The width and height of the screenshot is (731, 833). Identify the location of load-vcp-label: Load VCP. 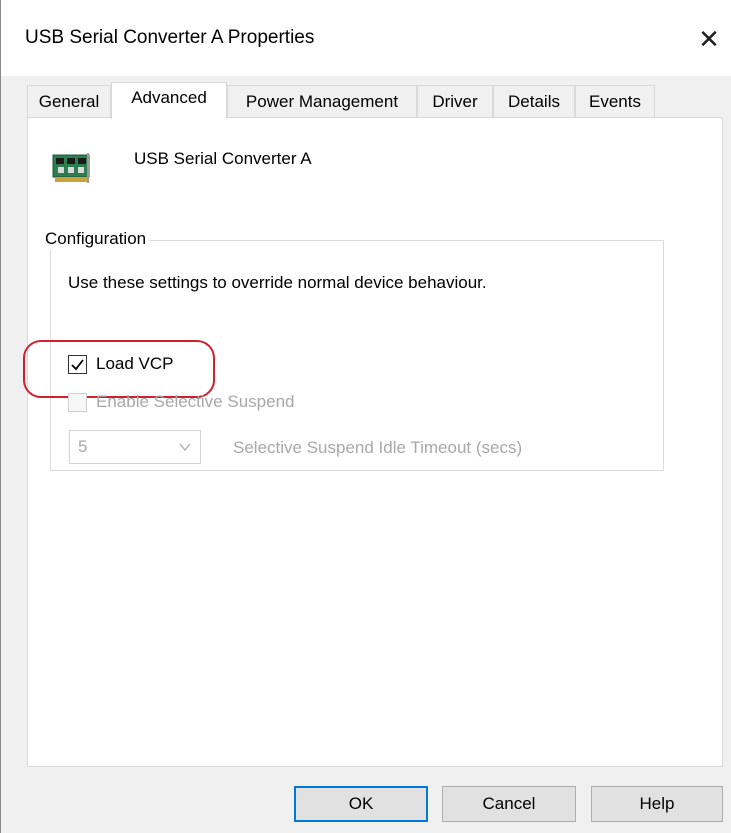
(135, 363).